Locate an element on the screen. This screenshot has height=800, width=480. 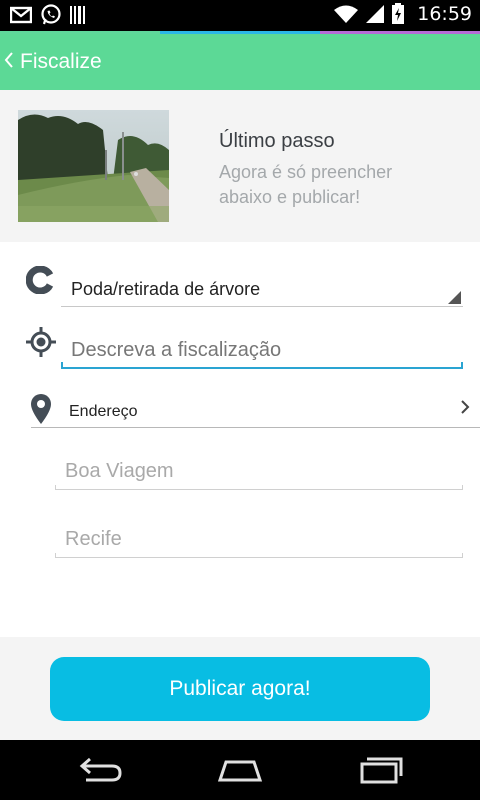
system-icons: 16:59 is located at coordinates (402, 14).